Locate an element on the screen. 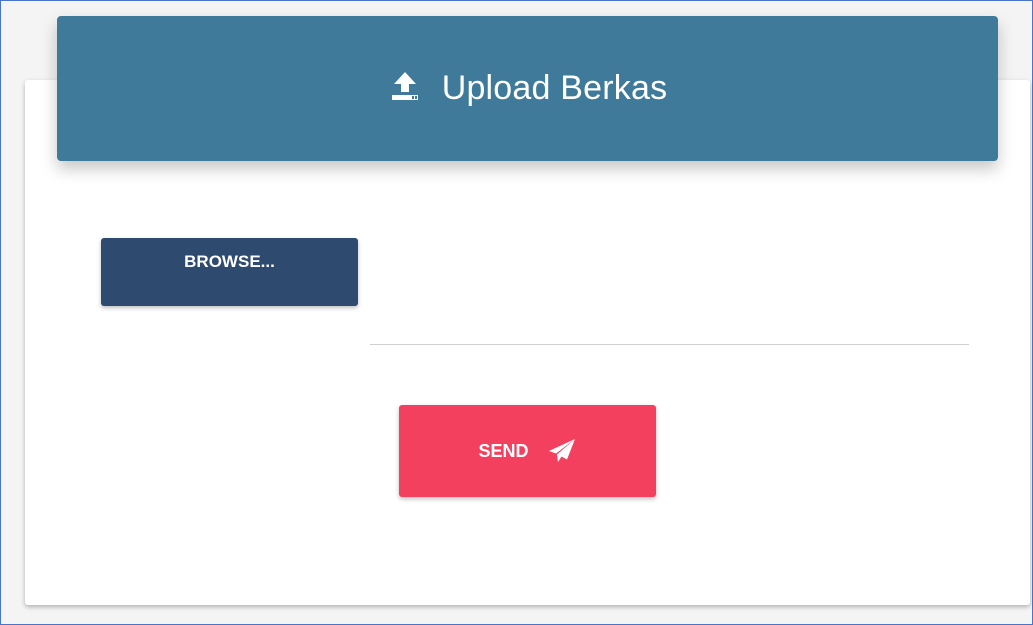  send-button: SEND is located at coordinates (527, 451).